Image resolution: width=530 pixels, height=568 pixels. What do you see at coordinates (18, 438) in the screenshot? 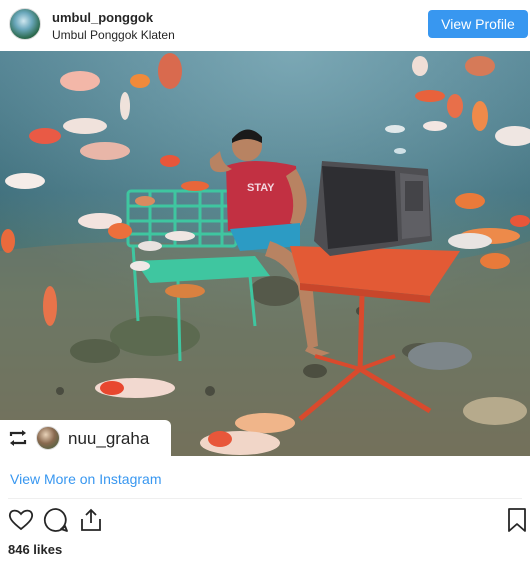
I see `repost-icon` at bounding box center [18, 438].